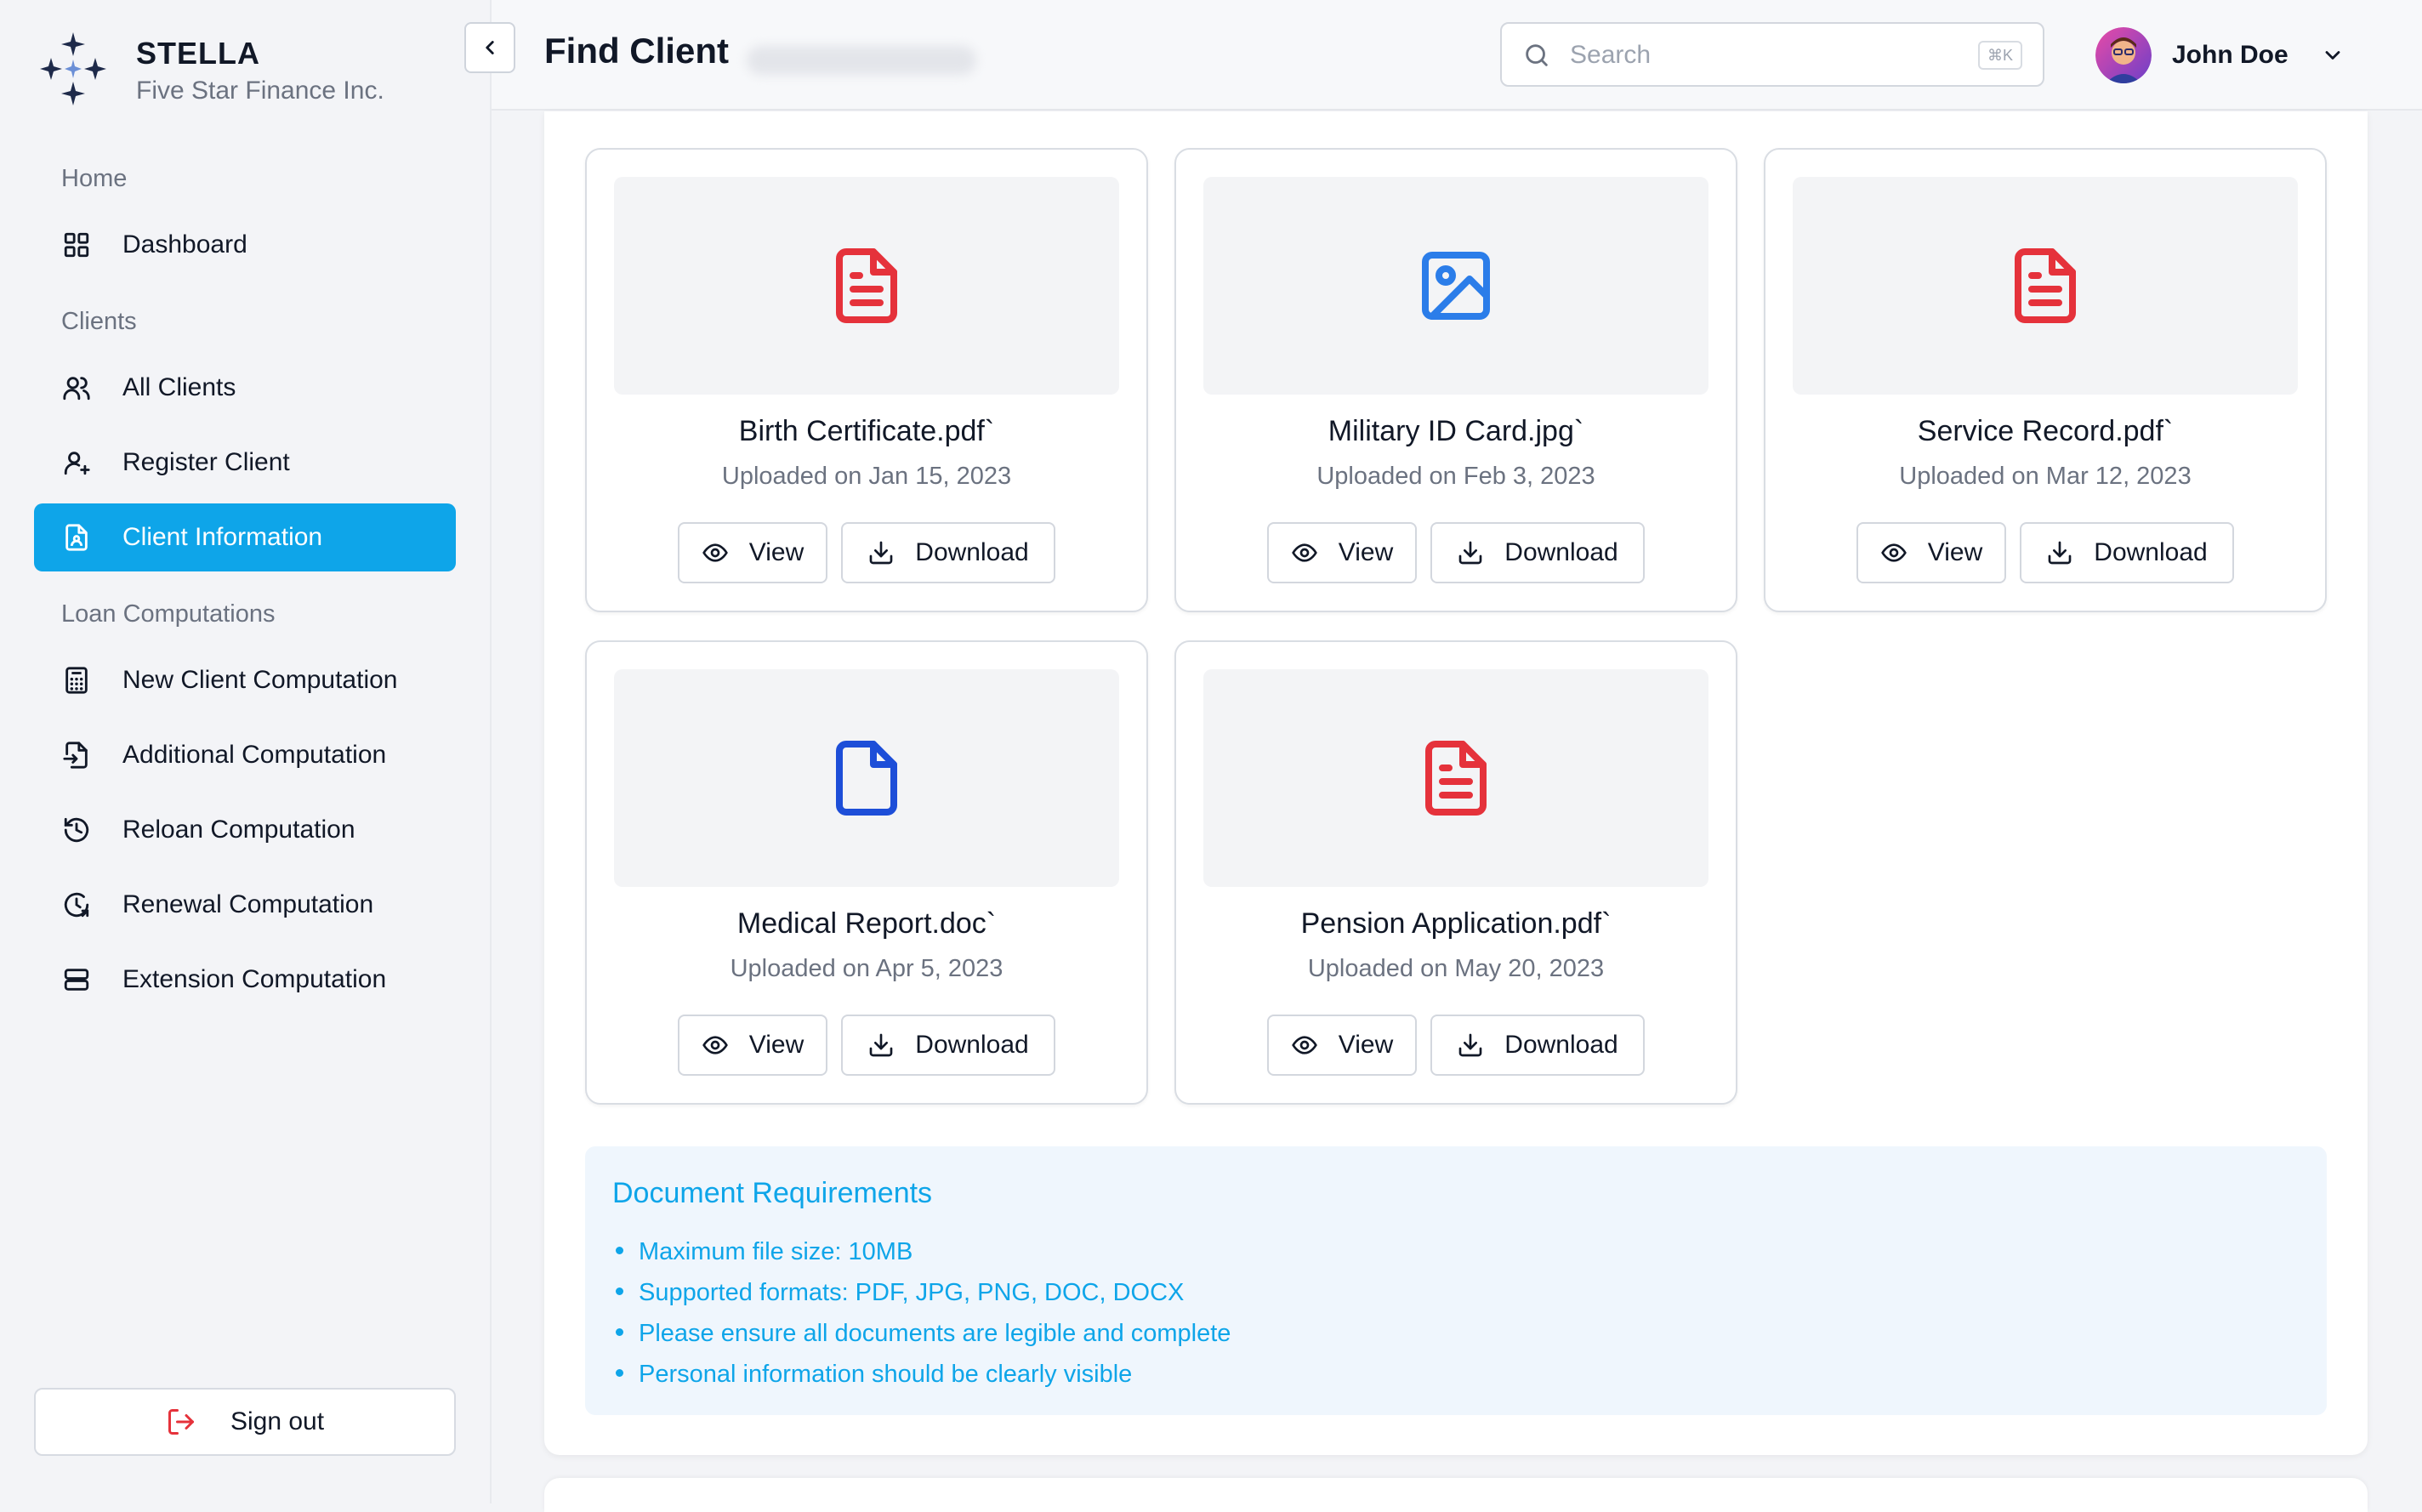 The height and width of the screenshot is (1512, 2422). What do you see at coordinates (866, 968) in the screenshot?
I see `document-date: Uploaded on Apr 5, 2023` at bounding box center [866, 968].